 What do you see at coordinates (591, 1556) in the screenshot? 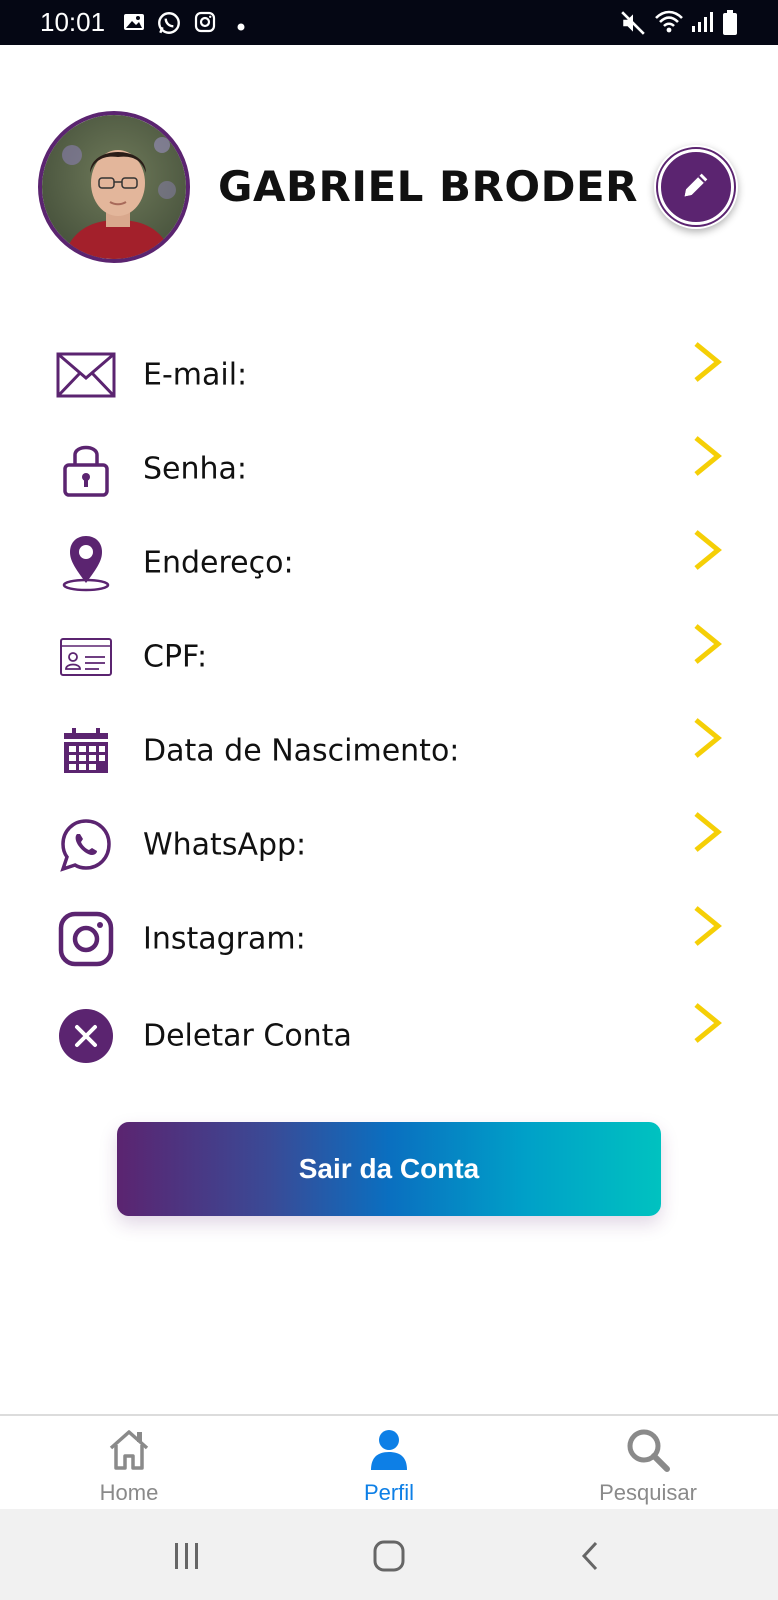
I see `back-icon` at bounding box center [591, 1556].